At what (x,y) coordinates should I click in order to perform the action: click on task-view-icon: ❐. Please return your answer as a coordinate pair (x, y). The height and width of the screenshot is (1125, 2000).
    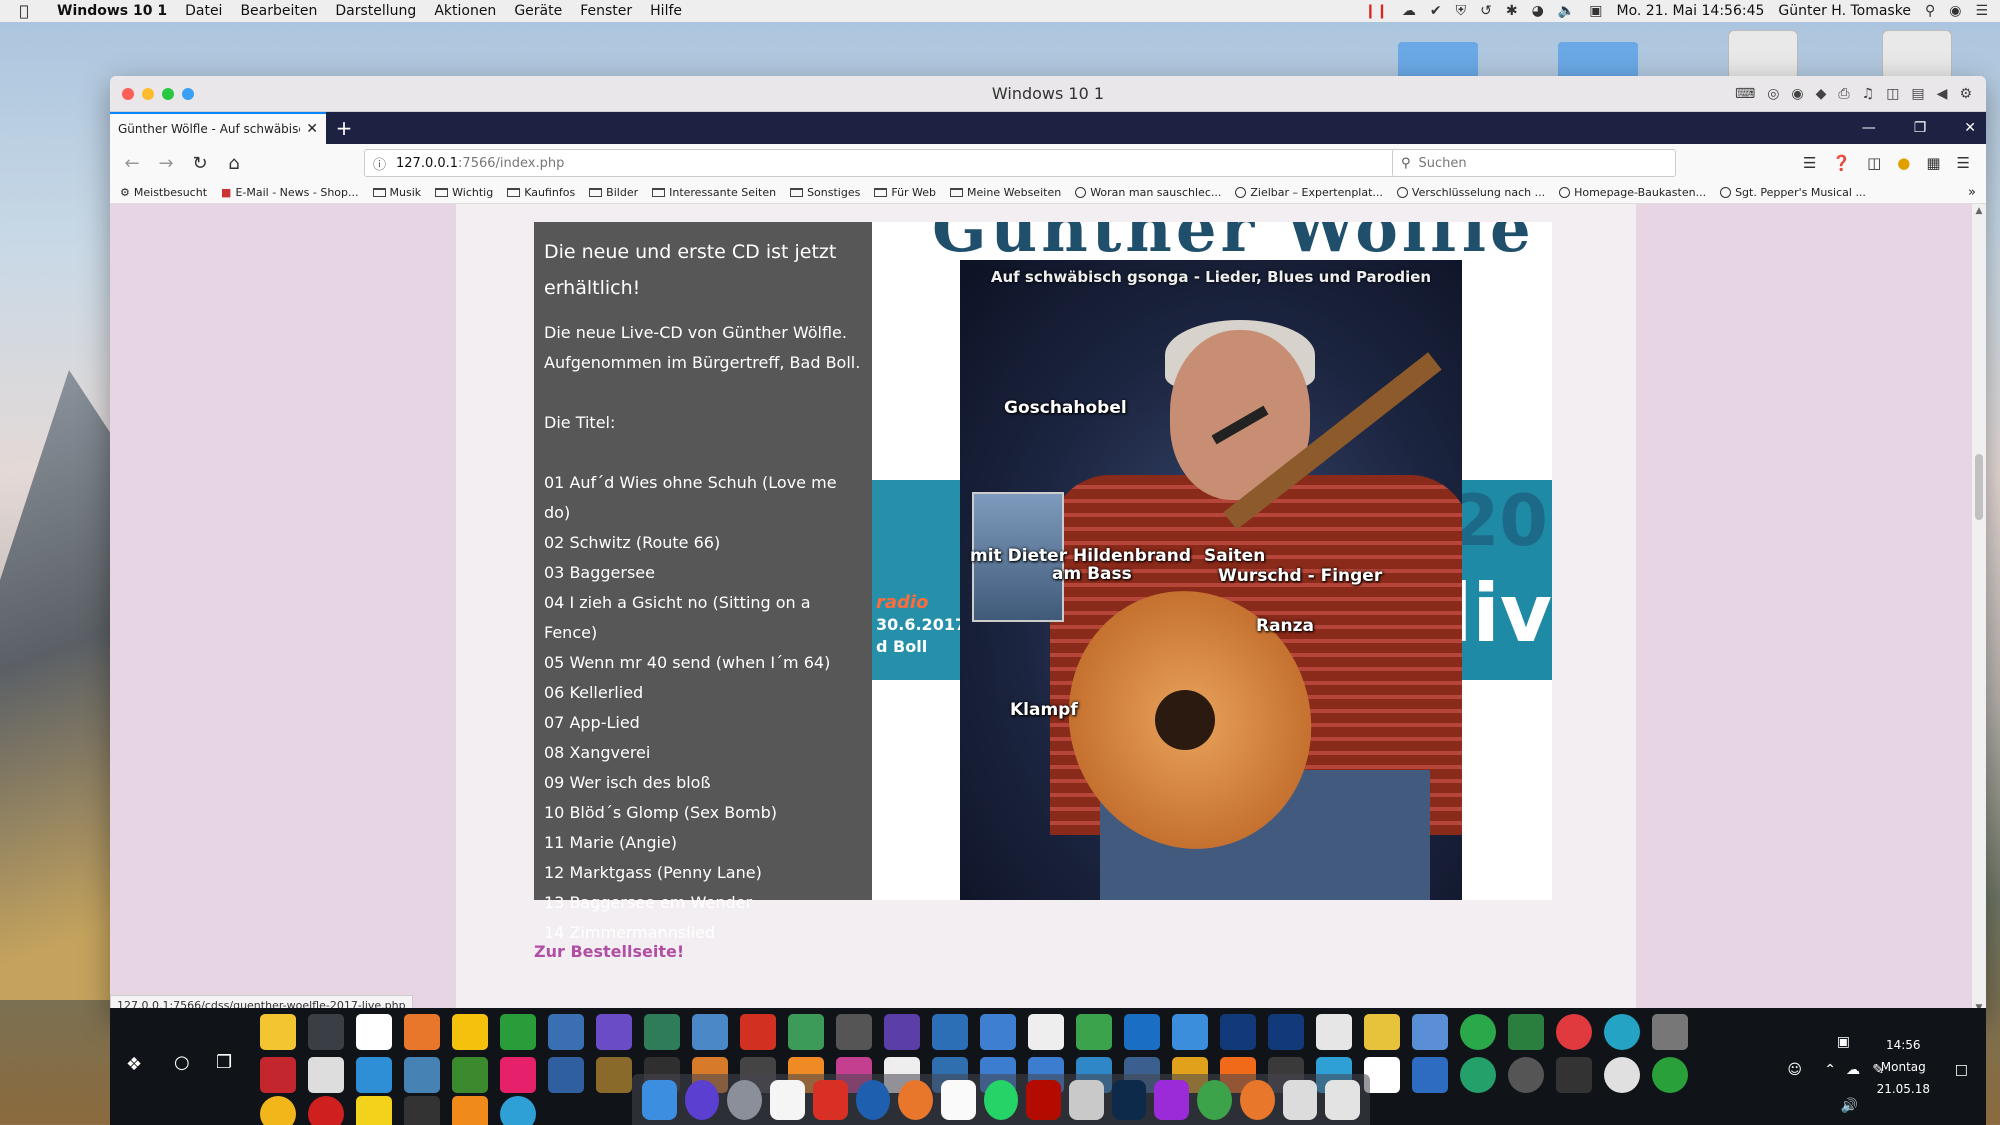
    Looking at the image, I should click on (224, 1062).